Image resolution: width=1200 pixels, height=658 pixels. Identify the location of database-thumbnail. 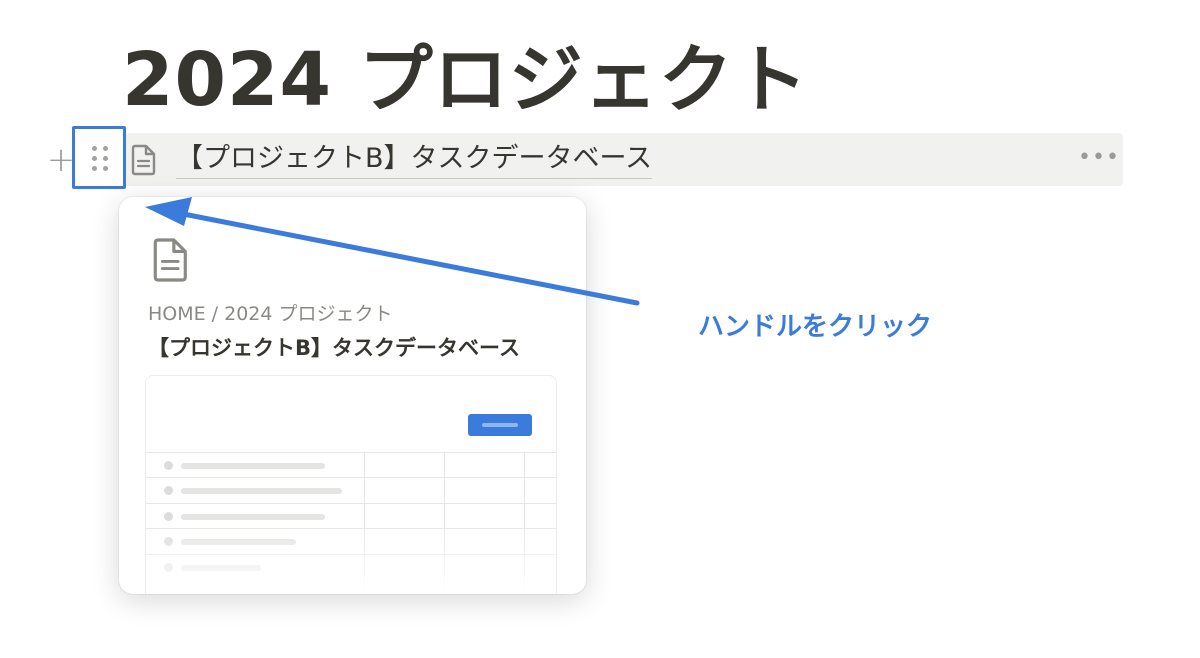
(351, 484).